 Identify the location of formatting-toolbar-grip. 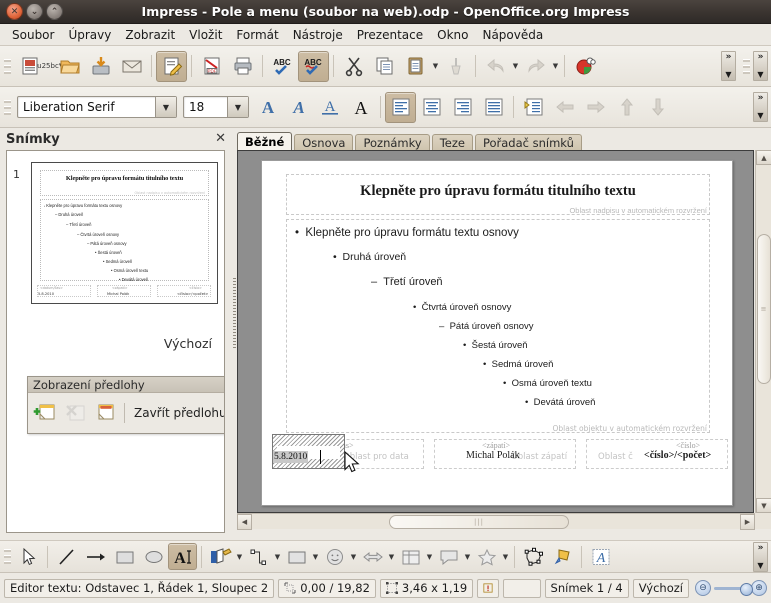
(7, 107).